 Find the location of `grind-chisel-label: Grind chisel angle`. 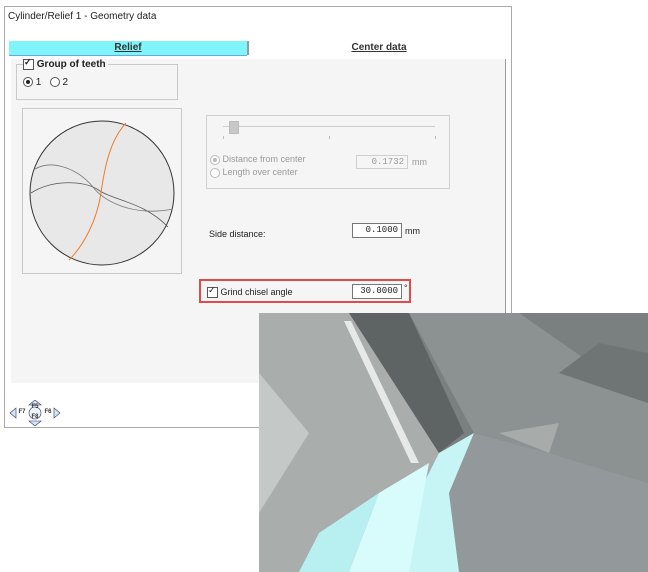

grind-chisel-label: Grind chisel angle is located at coordinates (256, 292).